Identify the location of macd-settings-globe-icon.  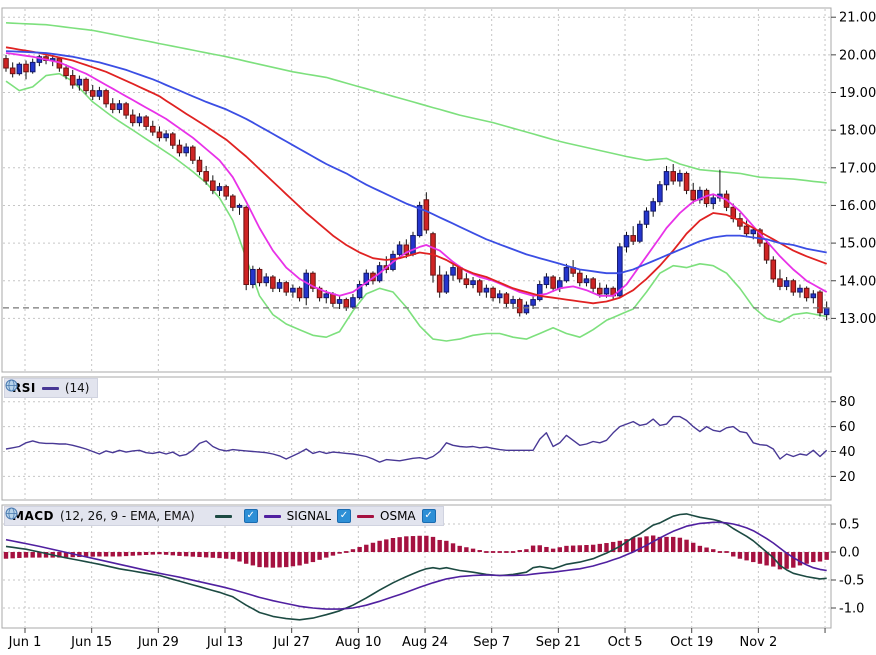
(11, 513).